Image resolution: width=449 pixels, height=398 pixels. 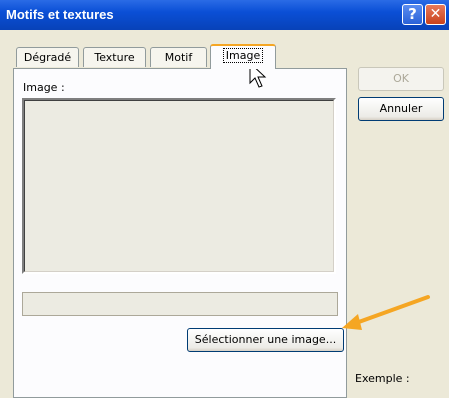 I want to click on annotation-arrow-head, so click(x=352, y=322).